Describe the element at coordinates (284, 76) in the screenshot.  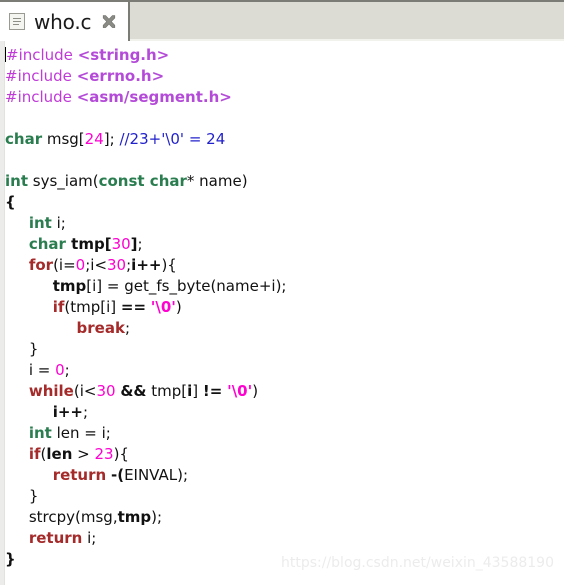
I see `code-line: #include <errno.h>` at that location.